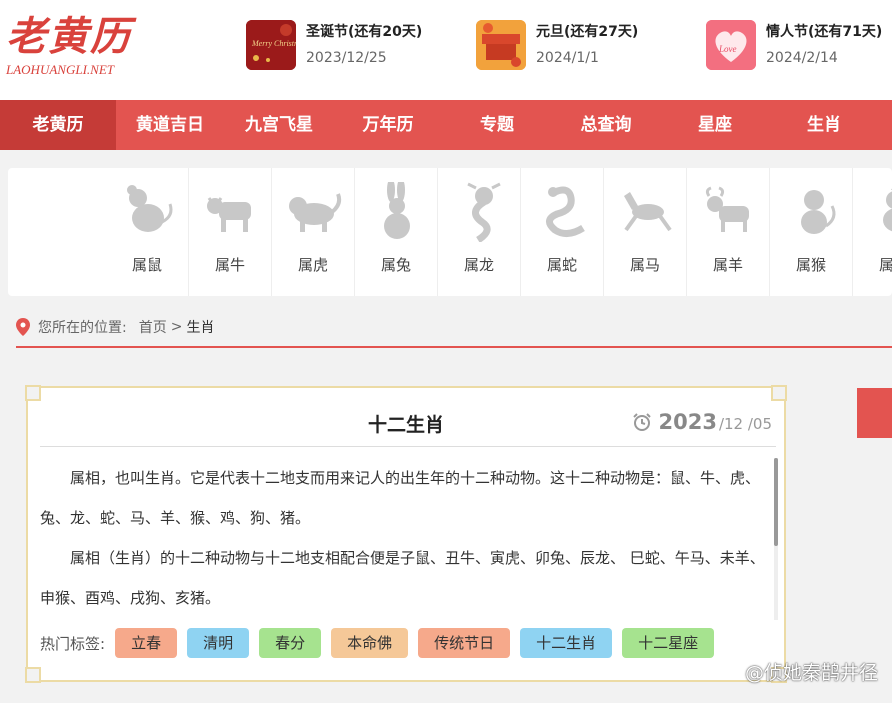  Describe the element at coordinates (73, 643) in the screenshot. I see `hot-tags-label: 热门标签:` at that location.